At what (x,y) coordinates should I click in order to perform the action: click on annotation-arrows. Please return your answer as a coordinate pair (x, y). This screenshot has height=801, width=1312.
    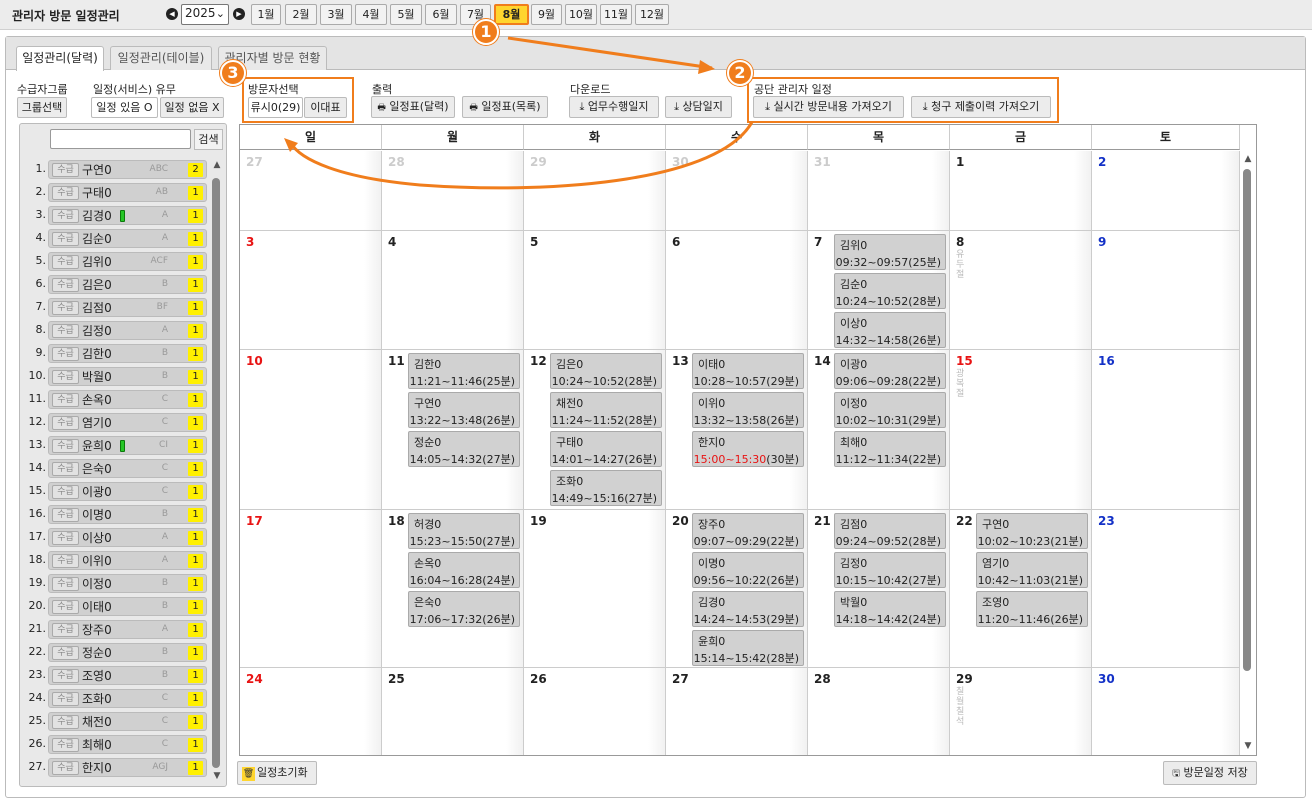
    Looking at the image, I should click on (519, 113).